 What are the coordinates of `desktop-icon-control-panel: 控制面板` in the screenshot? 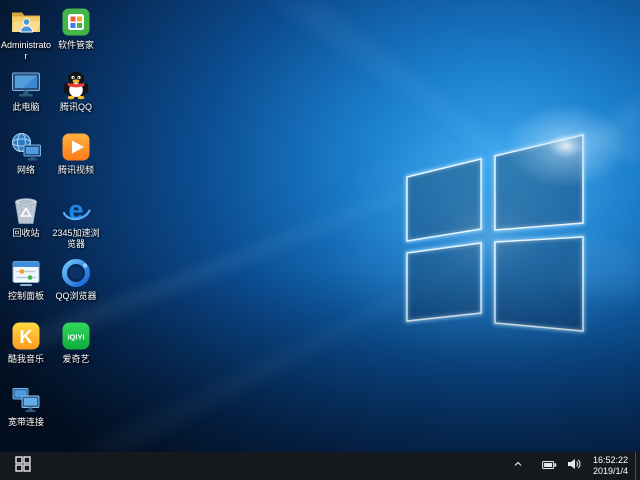 It's located at (26, 279).